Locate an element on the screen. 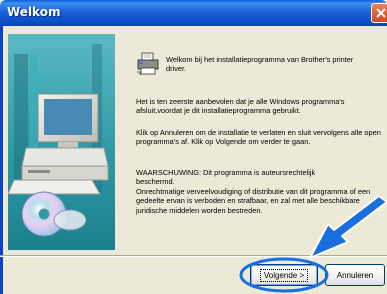 This screenshot has width=387, height=294. close-button is located at coordinates (379, 13).